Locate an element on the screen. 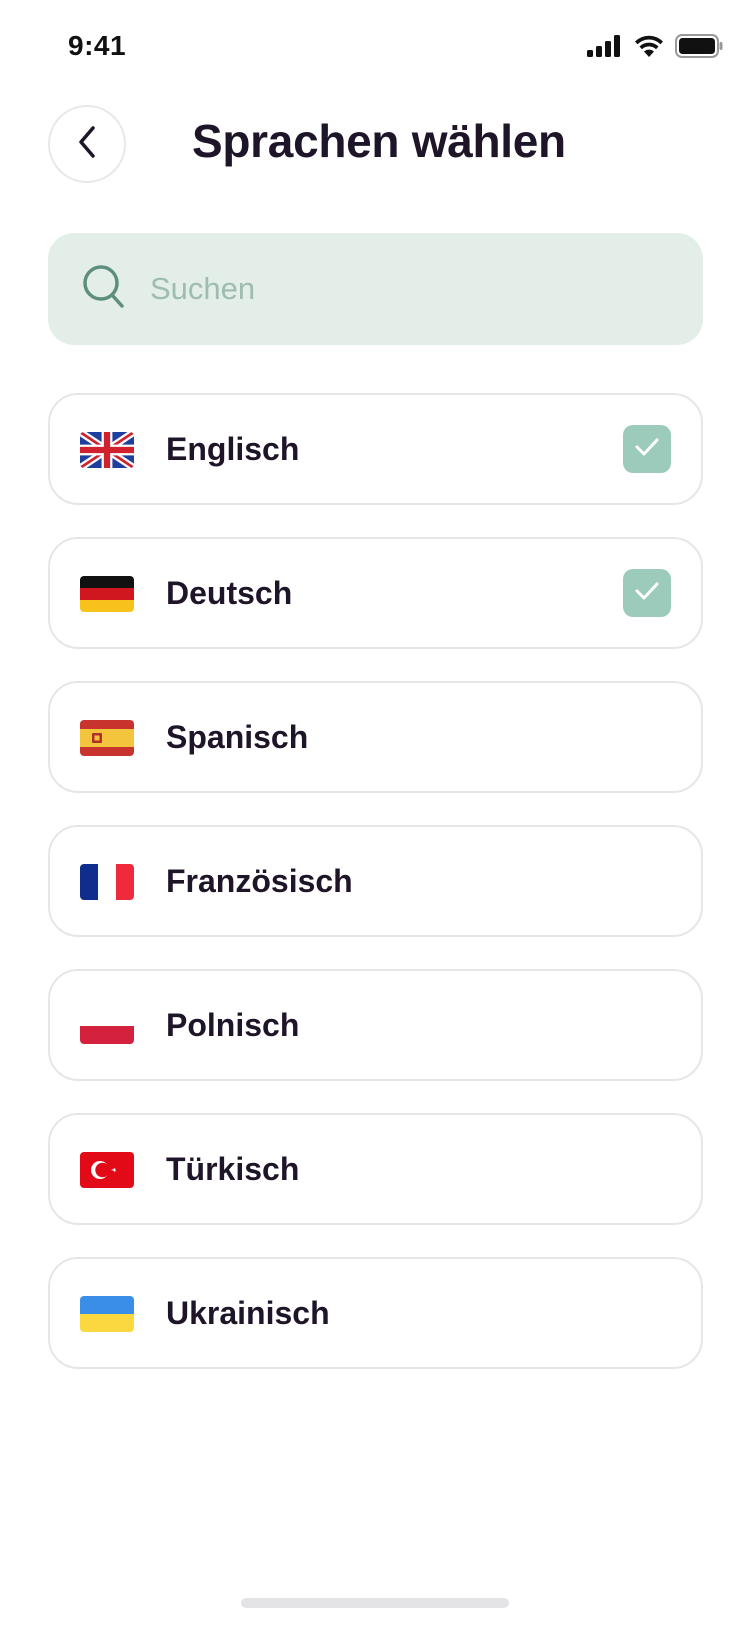  cellular-signal-icon is located at coordinates (605, 48).